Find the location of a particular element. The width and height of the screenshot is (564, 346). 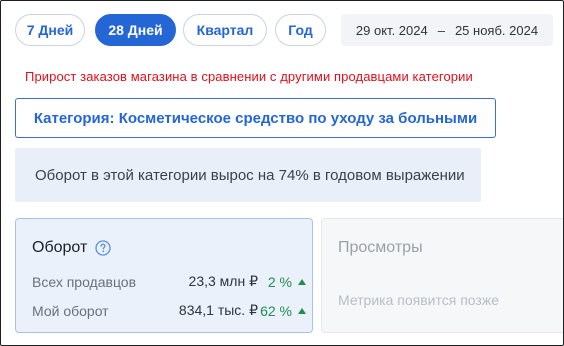

date-start: 29 окт. 2024 is located at coordinates (391, 30).